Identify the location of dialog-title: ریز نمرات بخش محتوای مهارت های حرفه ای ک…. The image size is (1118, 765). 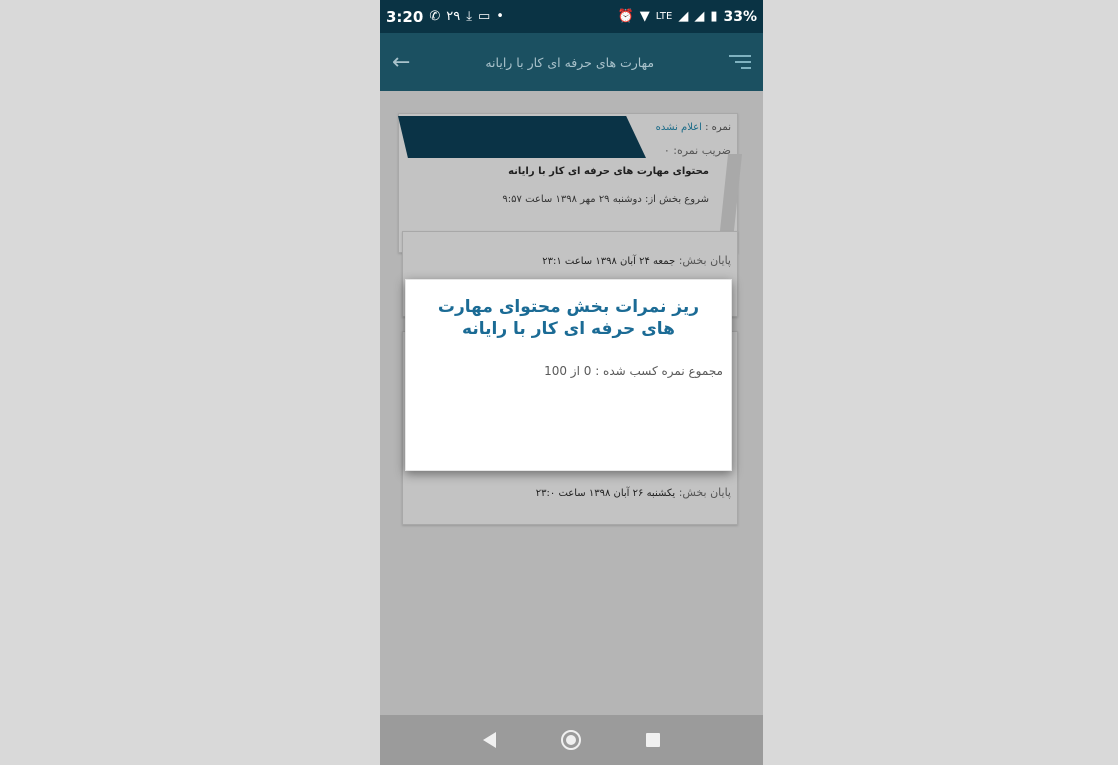
(568, 318).